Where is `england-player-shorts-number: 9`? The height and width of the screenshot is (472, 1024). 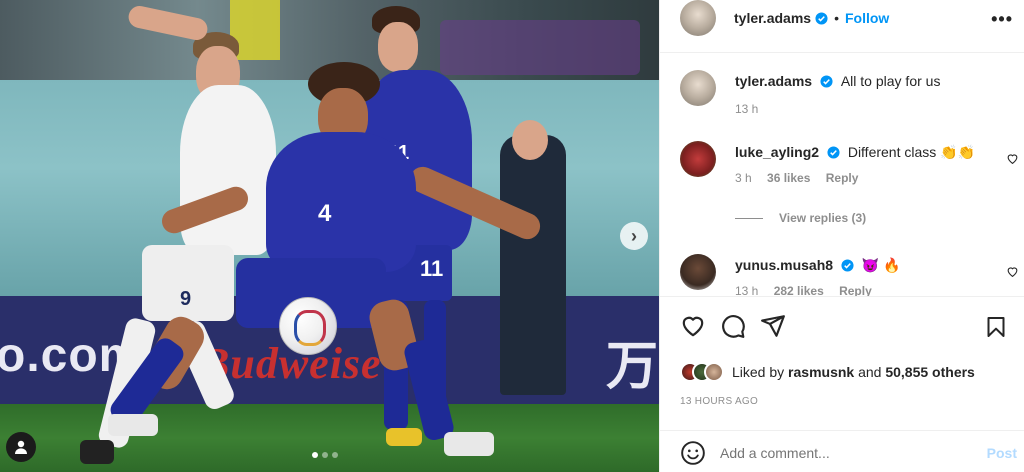
england-player-shorts-number: 9 is located at coordinates (186, 299).